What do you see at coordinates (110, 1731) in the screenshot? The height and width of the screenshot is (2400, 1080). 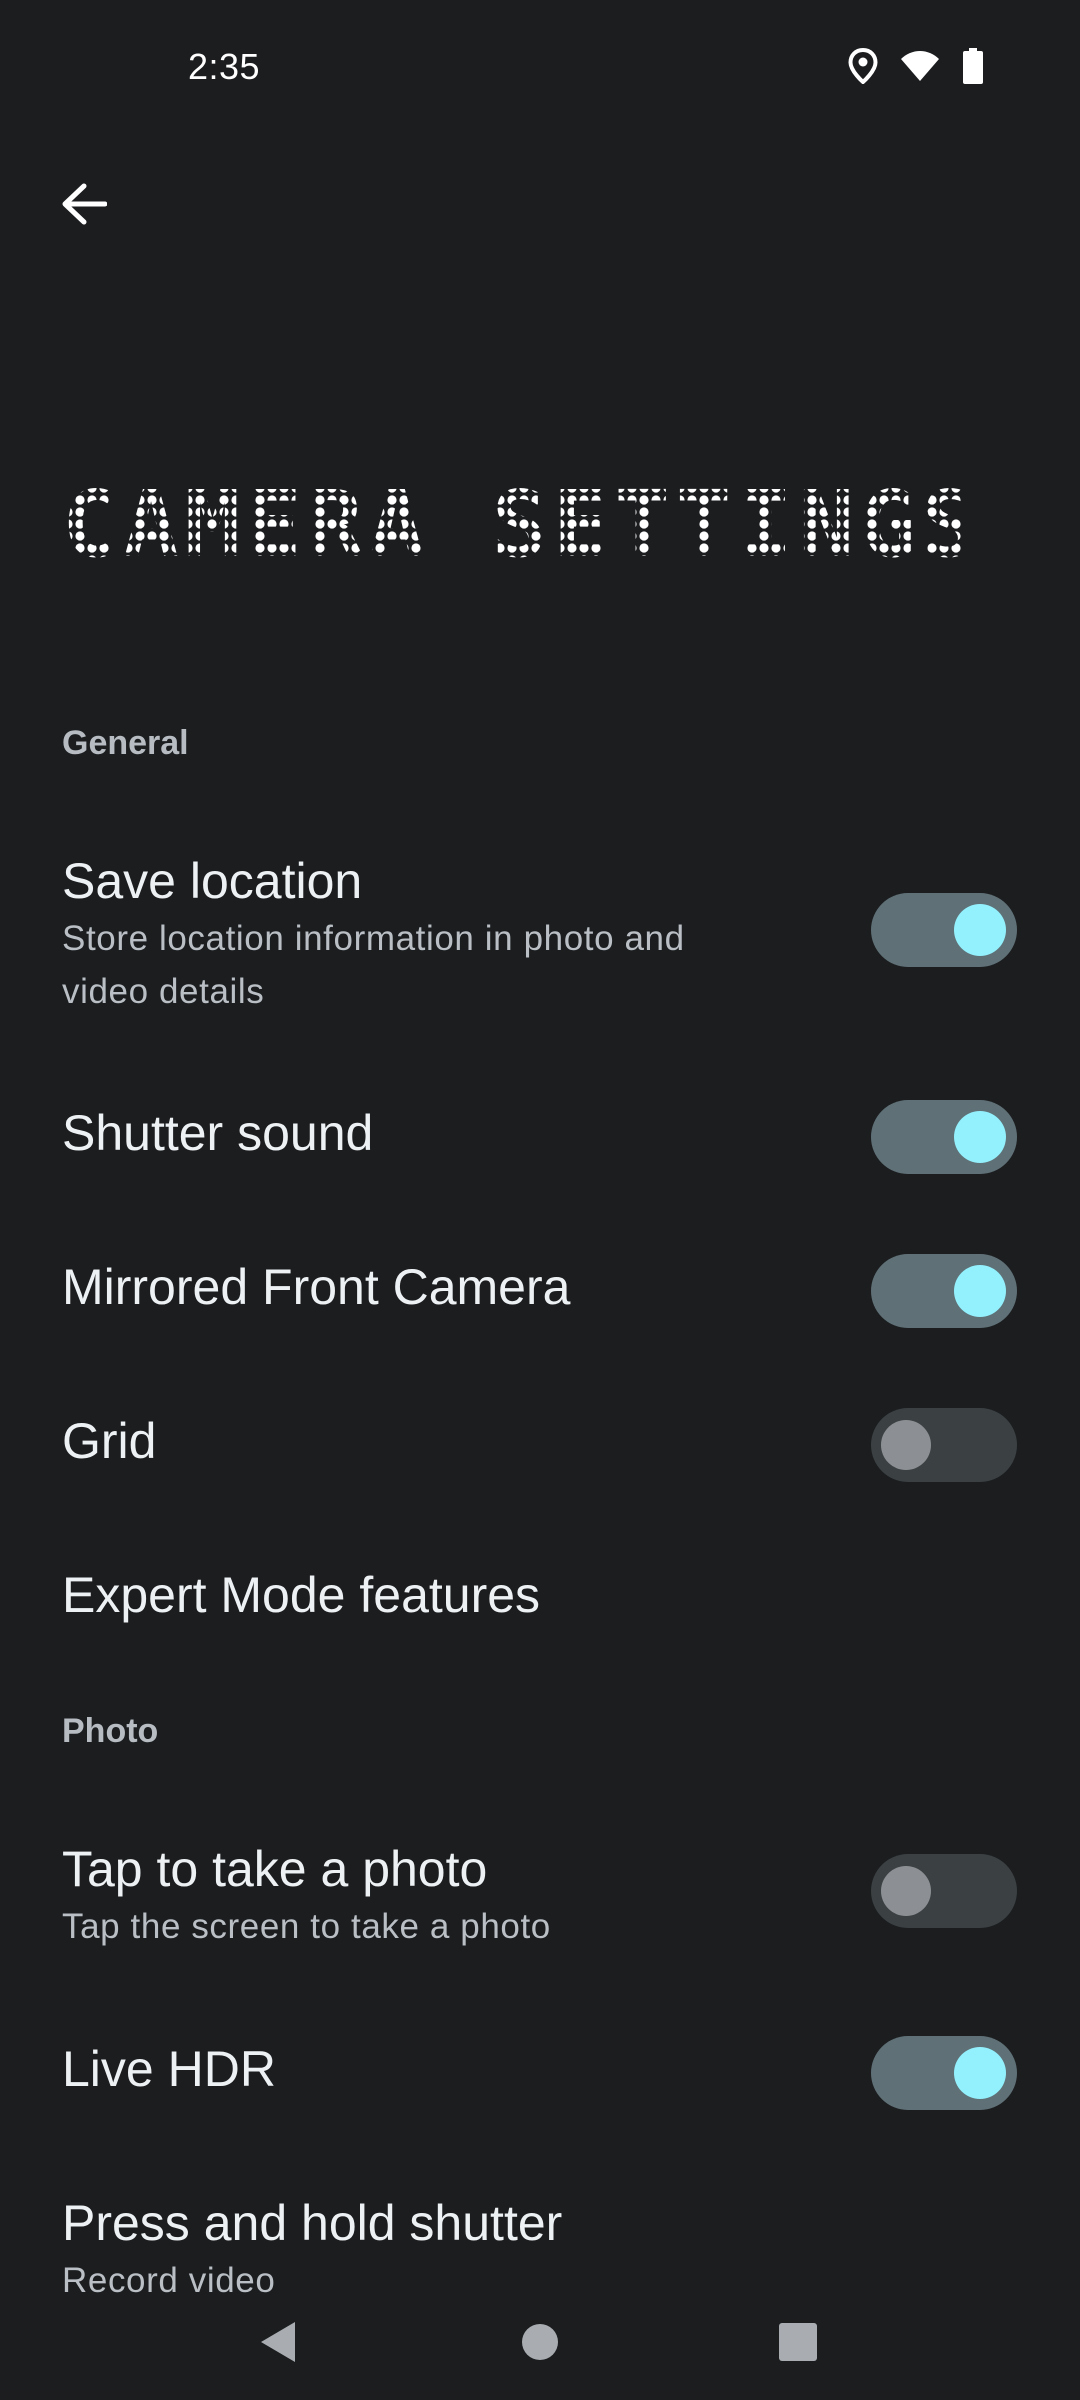 I see `section-header-photo: Photo` at bounding box center [110, 1731].